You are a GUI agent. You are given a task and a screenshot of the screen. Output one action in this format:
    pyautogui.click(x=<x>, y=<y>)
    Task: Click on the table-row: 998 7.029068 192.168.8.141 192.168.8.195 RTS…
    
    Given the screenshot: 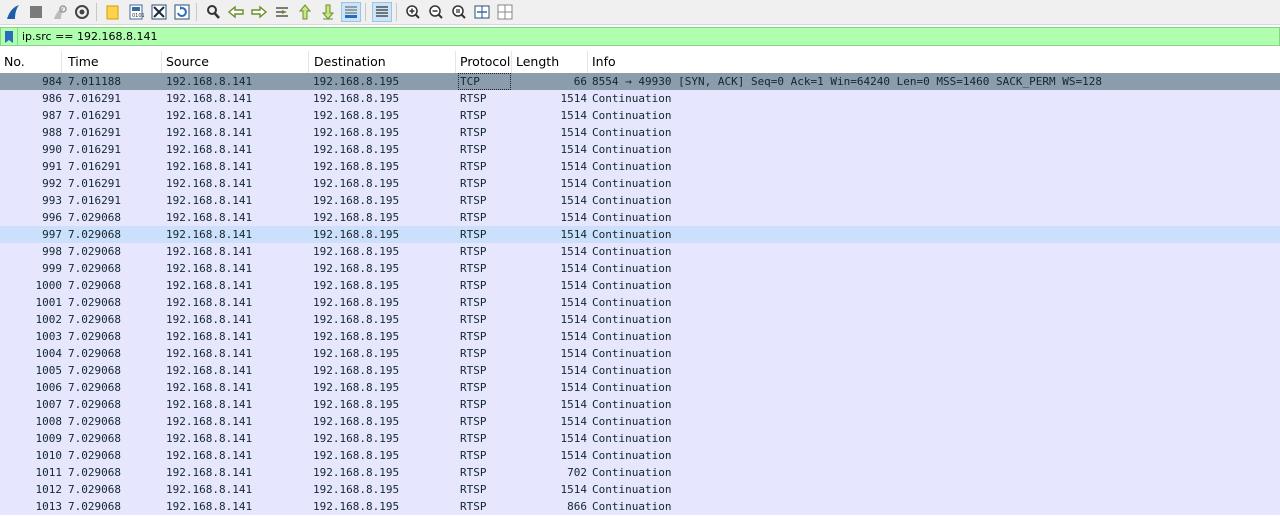 What is the action you would take?
    pyautogui.click(x=640, y=251)
    